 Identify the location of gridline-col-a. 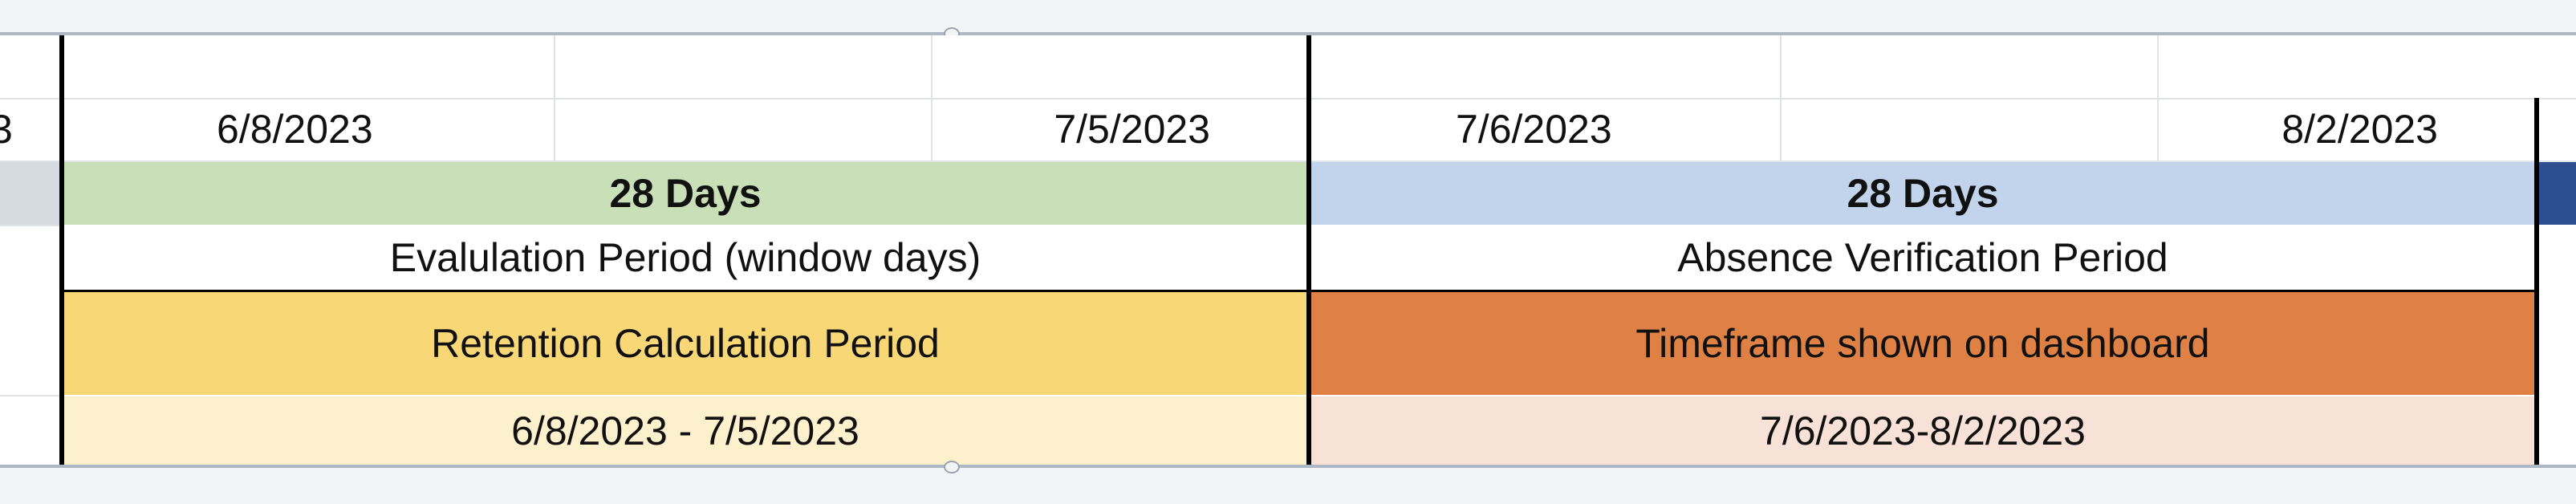
(554, 98).